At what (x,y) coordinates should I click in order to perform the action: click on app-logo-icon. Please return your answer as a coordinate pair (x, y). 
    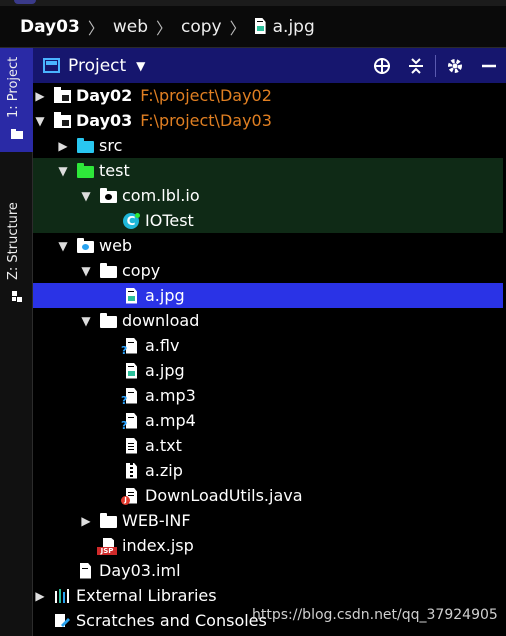
    Looking at the image, I should click on (25, 2).